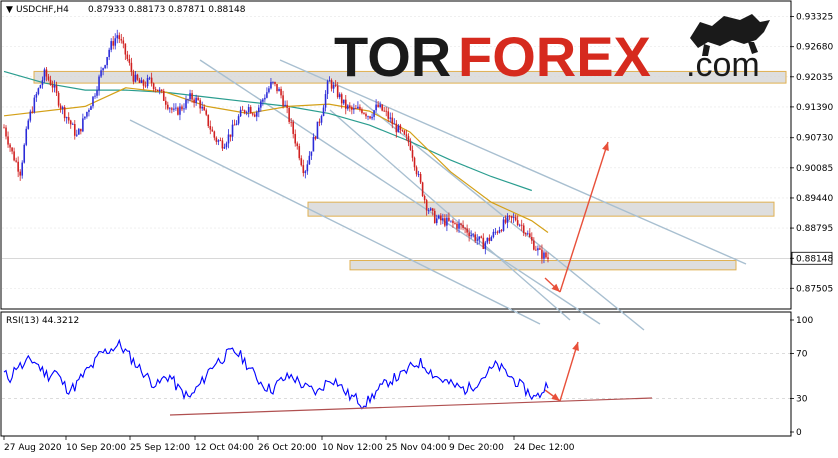 The width and height of the screenshot is (838, 458). Describe the element at coordinates (802, 355) in the screenshot. I see `rsi-tick-label: 70` at that location.